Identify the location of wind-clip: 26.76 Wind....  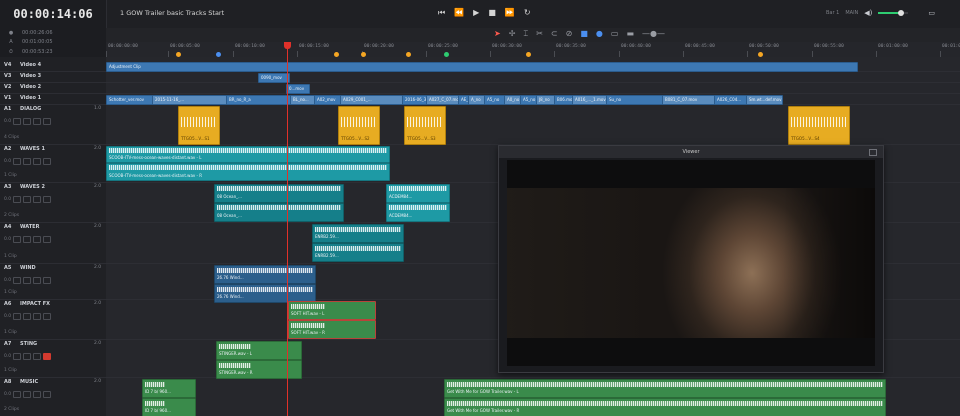
(265, 274).